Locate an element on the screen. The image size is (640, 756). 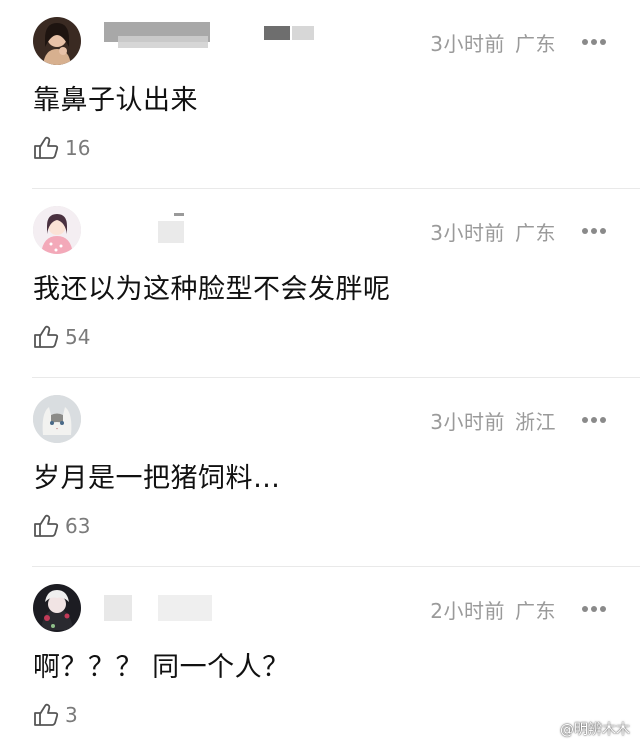
like-button: 3 is located at coordinates (55, 715).